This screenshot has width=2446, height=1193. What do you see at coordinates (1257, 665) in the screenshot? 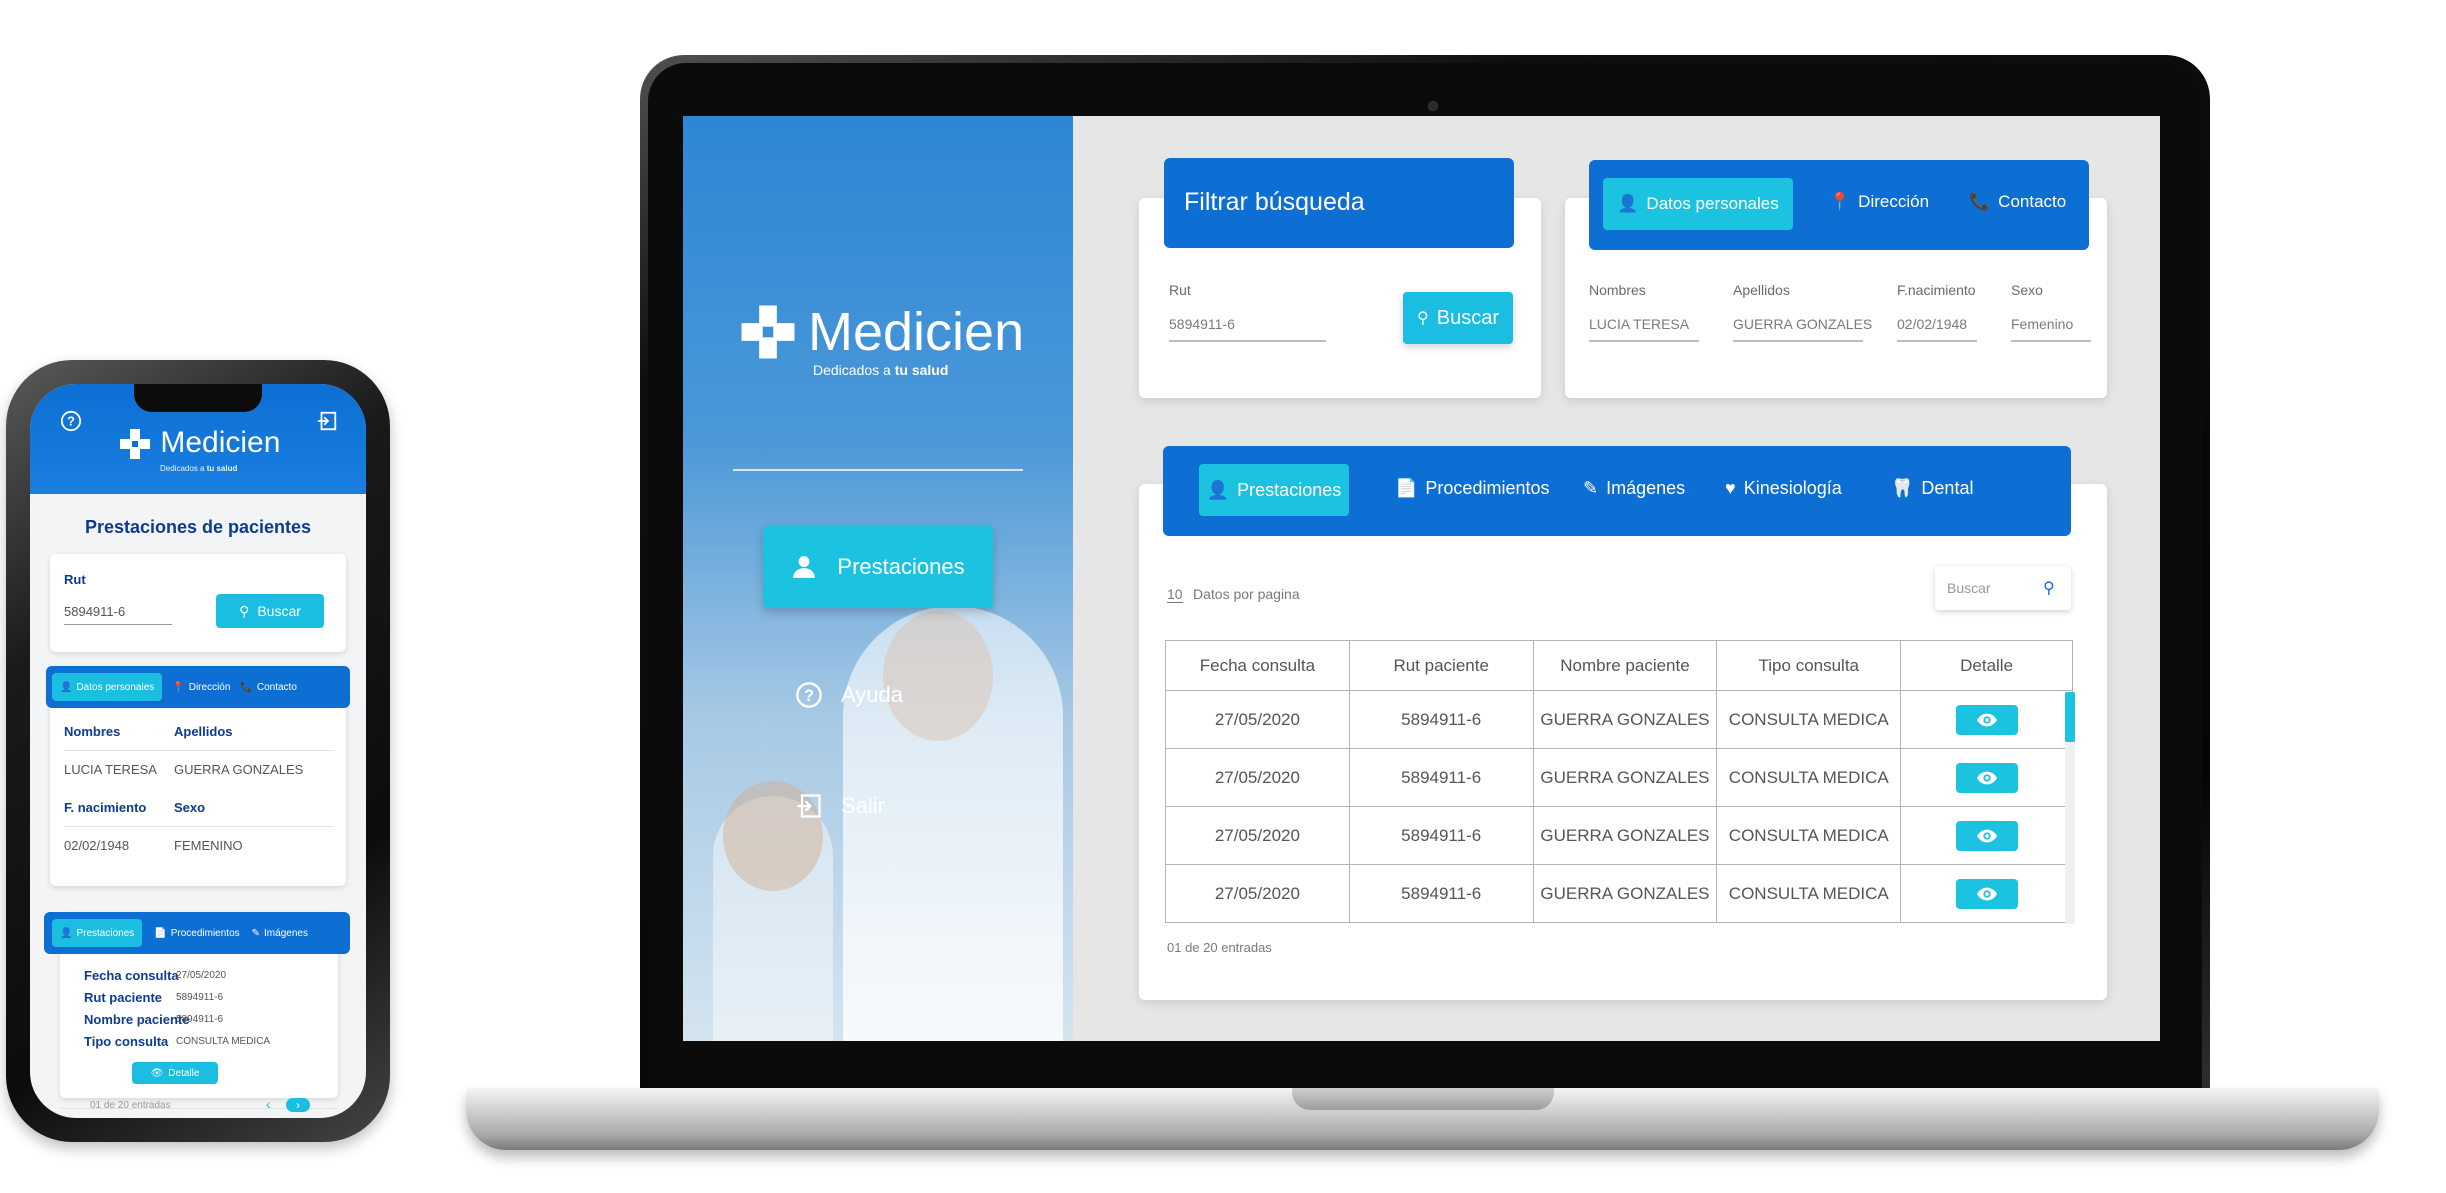
I see `col-fecha-consulta: Fecha consulta` at bounding box center [1257, 665].